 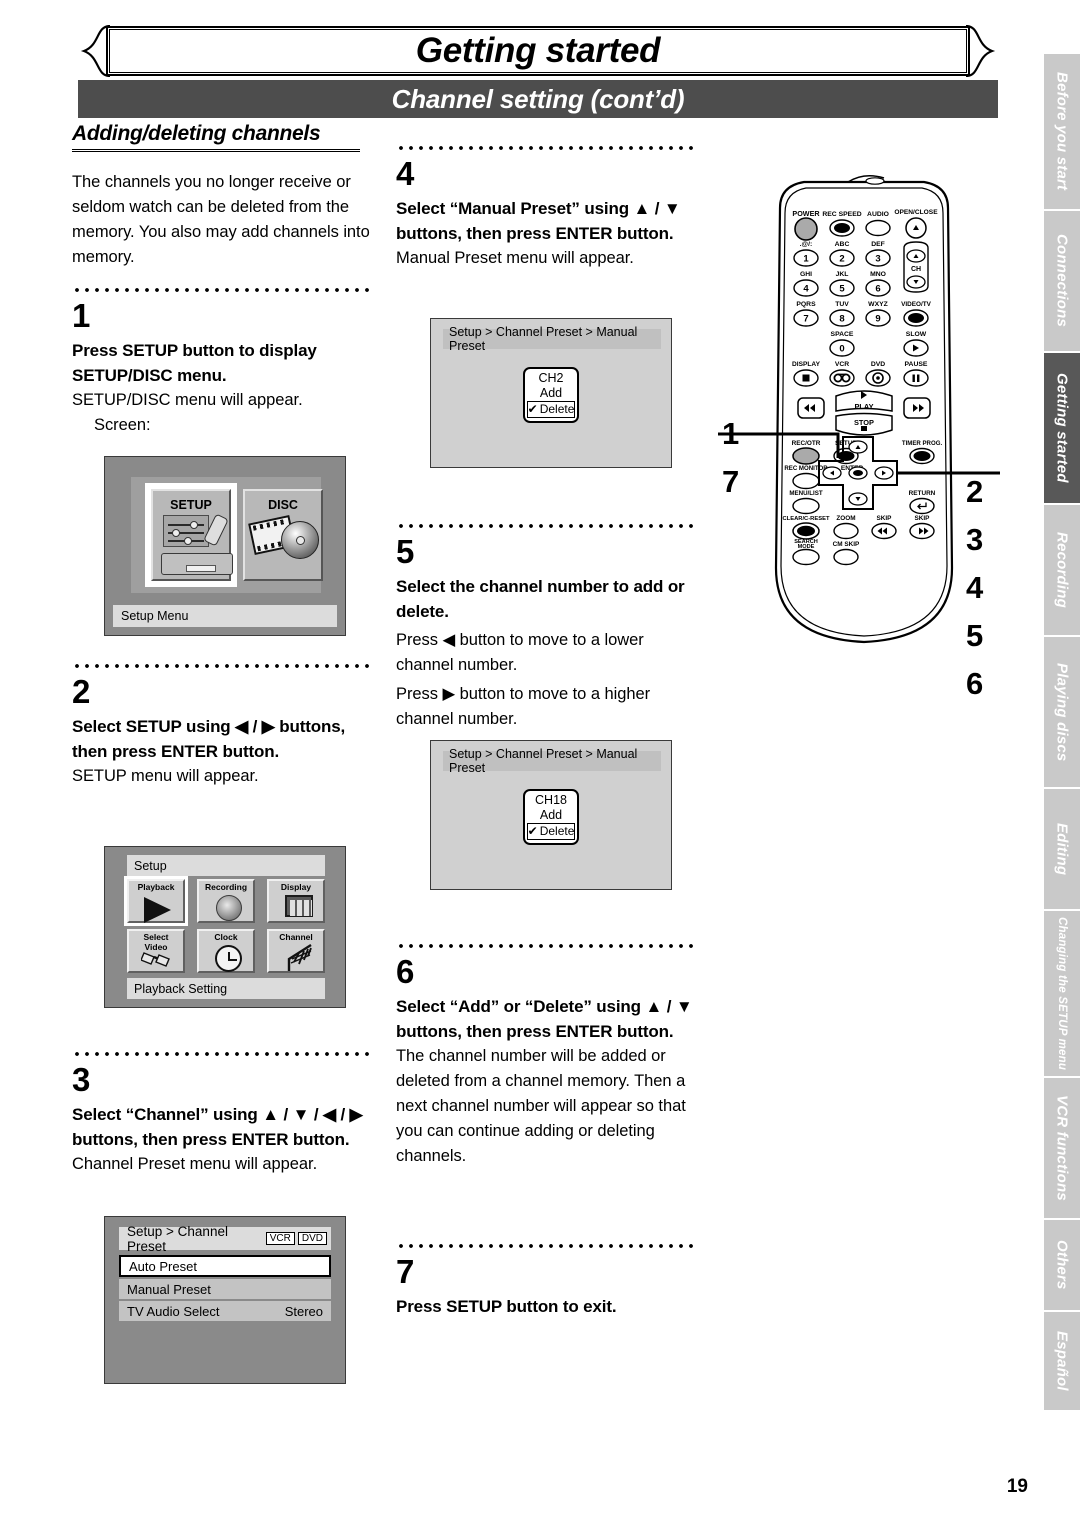 What do you see at coordinates (122, 425) in the screenshot?
I see `step-1-screen-label: Screen:` at bounding box center [122, 425].